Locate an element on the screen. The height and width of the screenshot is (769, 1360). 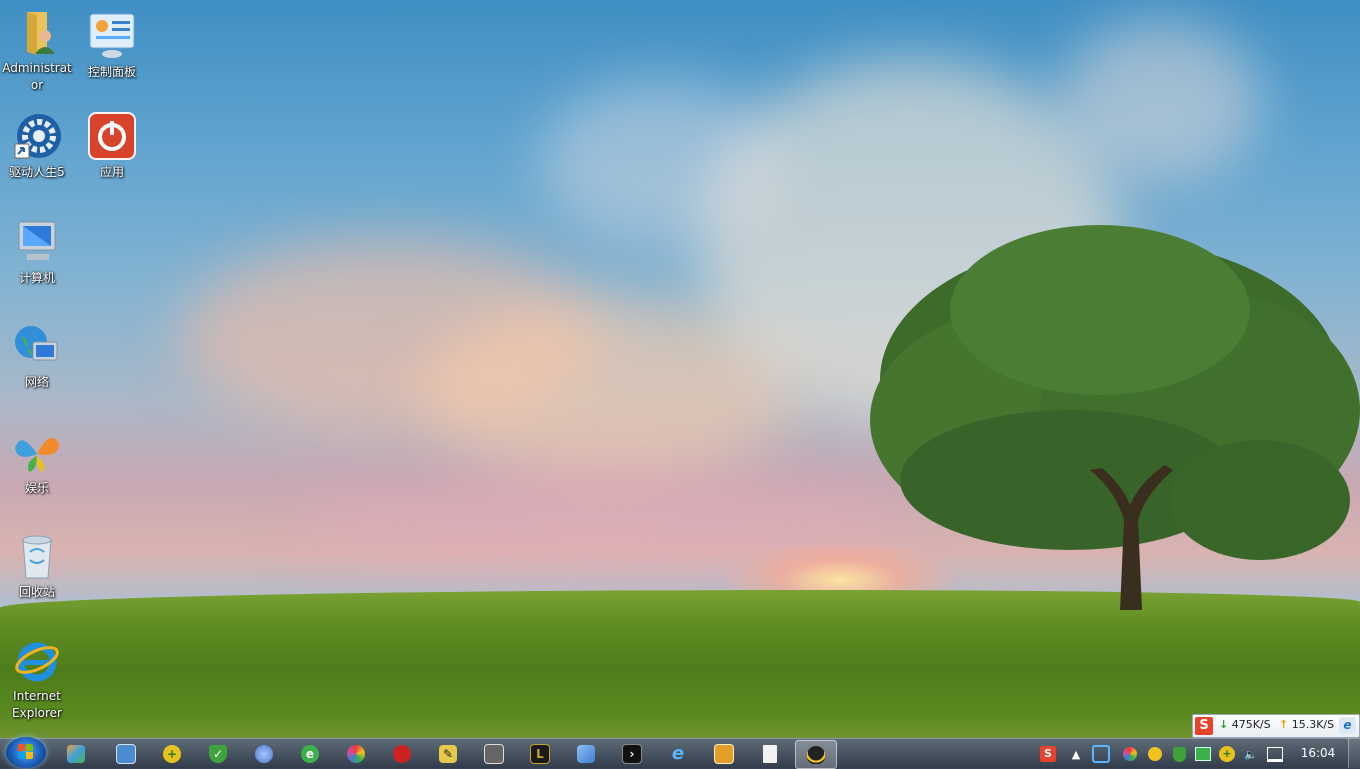
window-app-icon is located at coordinates (126, 753).